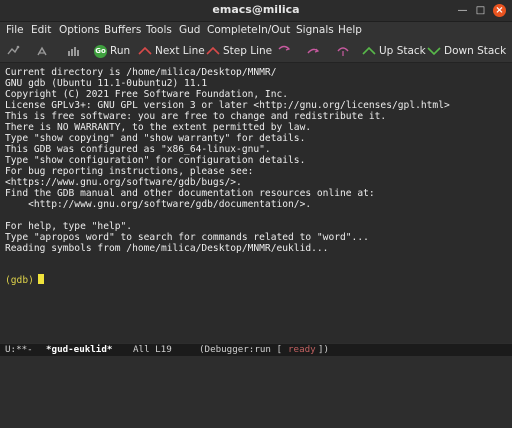  Describe the element at coordinates (159, 30) in the screenshot. I see `menu-tools: Tools` at that location.